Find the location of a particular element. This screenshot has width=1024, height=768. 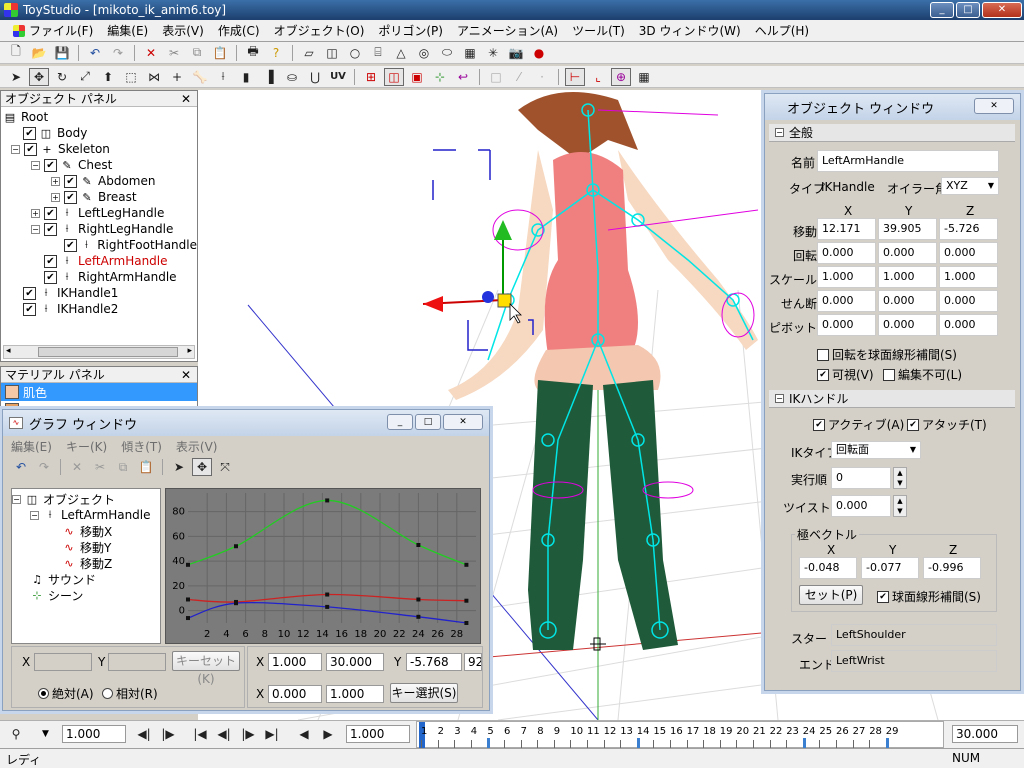

bucket-icon: ⛀ is located at coordinates (292, 77).